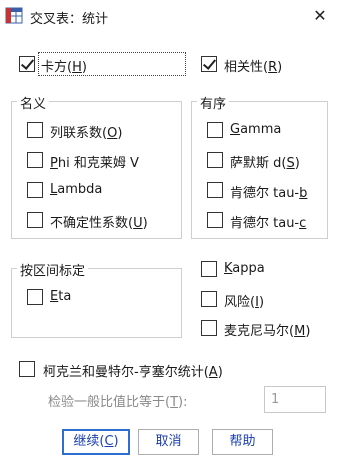 The width and height of the screenshot is (338, 466). I want to click on risk-checkbox, so click(209, 299).